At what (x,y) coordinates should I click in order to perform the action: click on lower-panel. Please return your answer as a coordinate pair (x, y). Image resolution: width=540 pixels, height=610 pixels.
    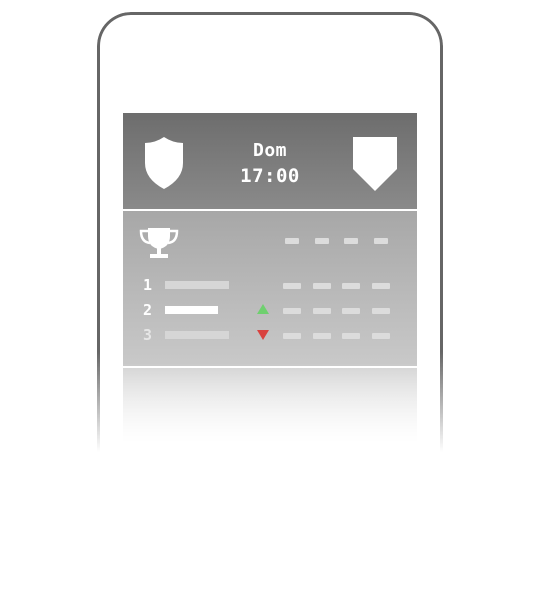
    Looking at the image, I should click on (270, 410).